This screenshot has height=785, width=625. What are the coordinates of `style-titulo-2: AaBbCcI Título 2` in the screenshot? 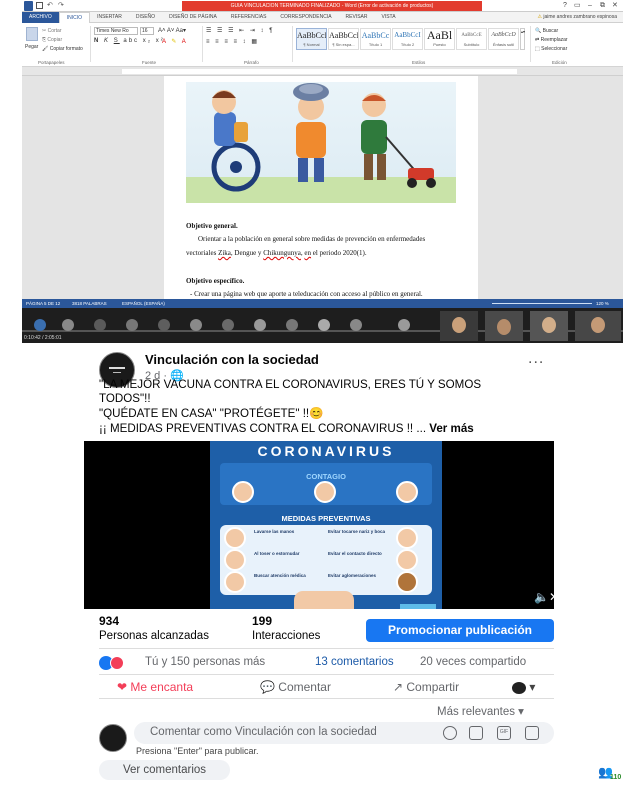 It's located at (407, 39).